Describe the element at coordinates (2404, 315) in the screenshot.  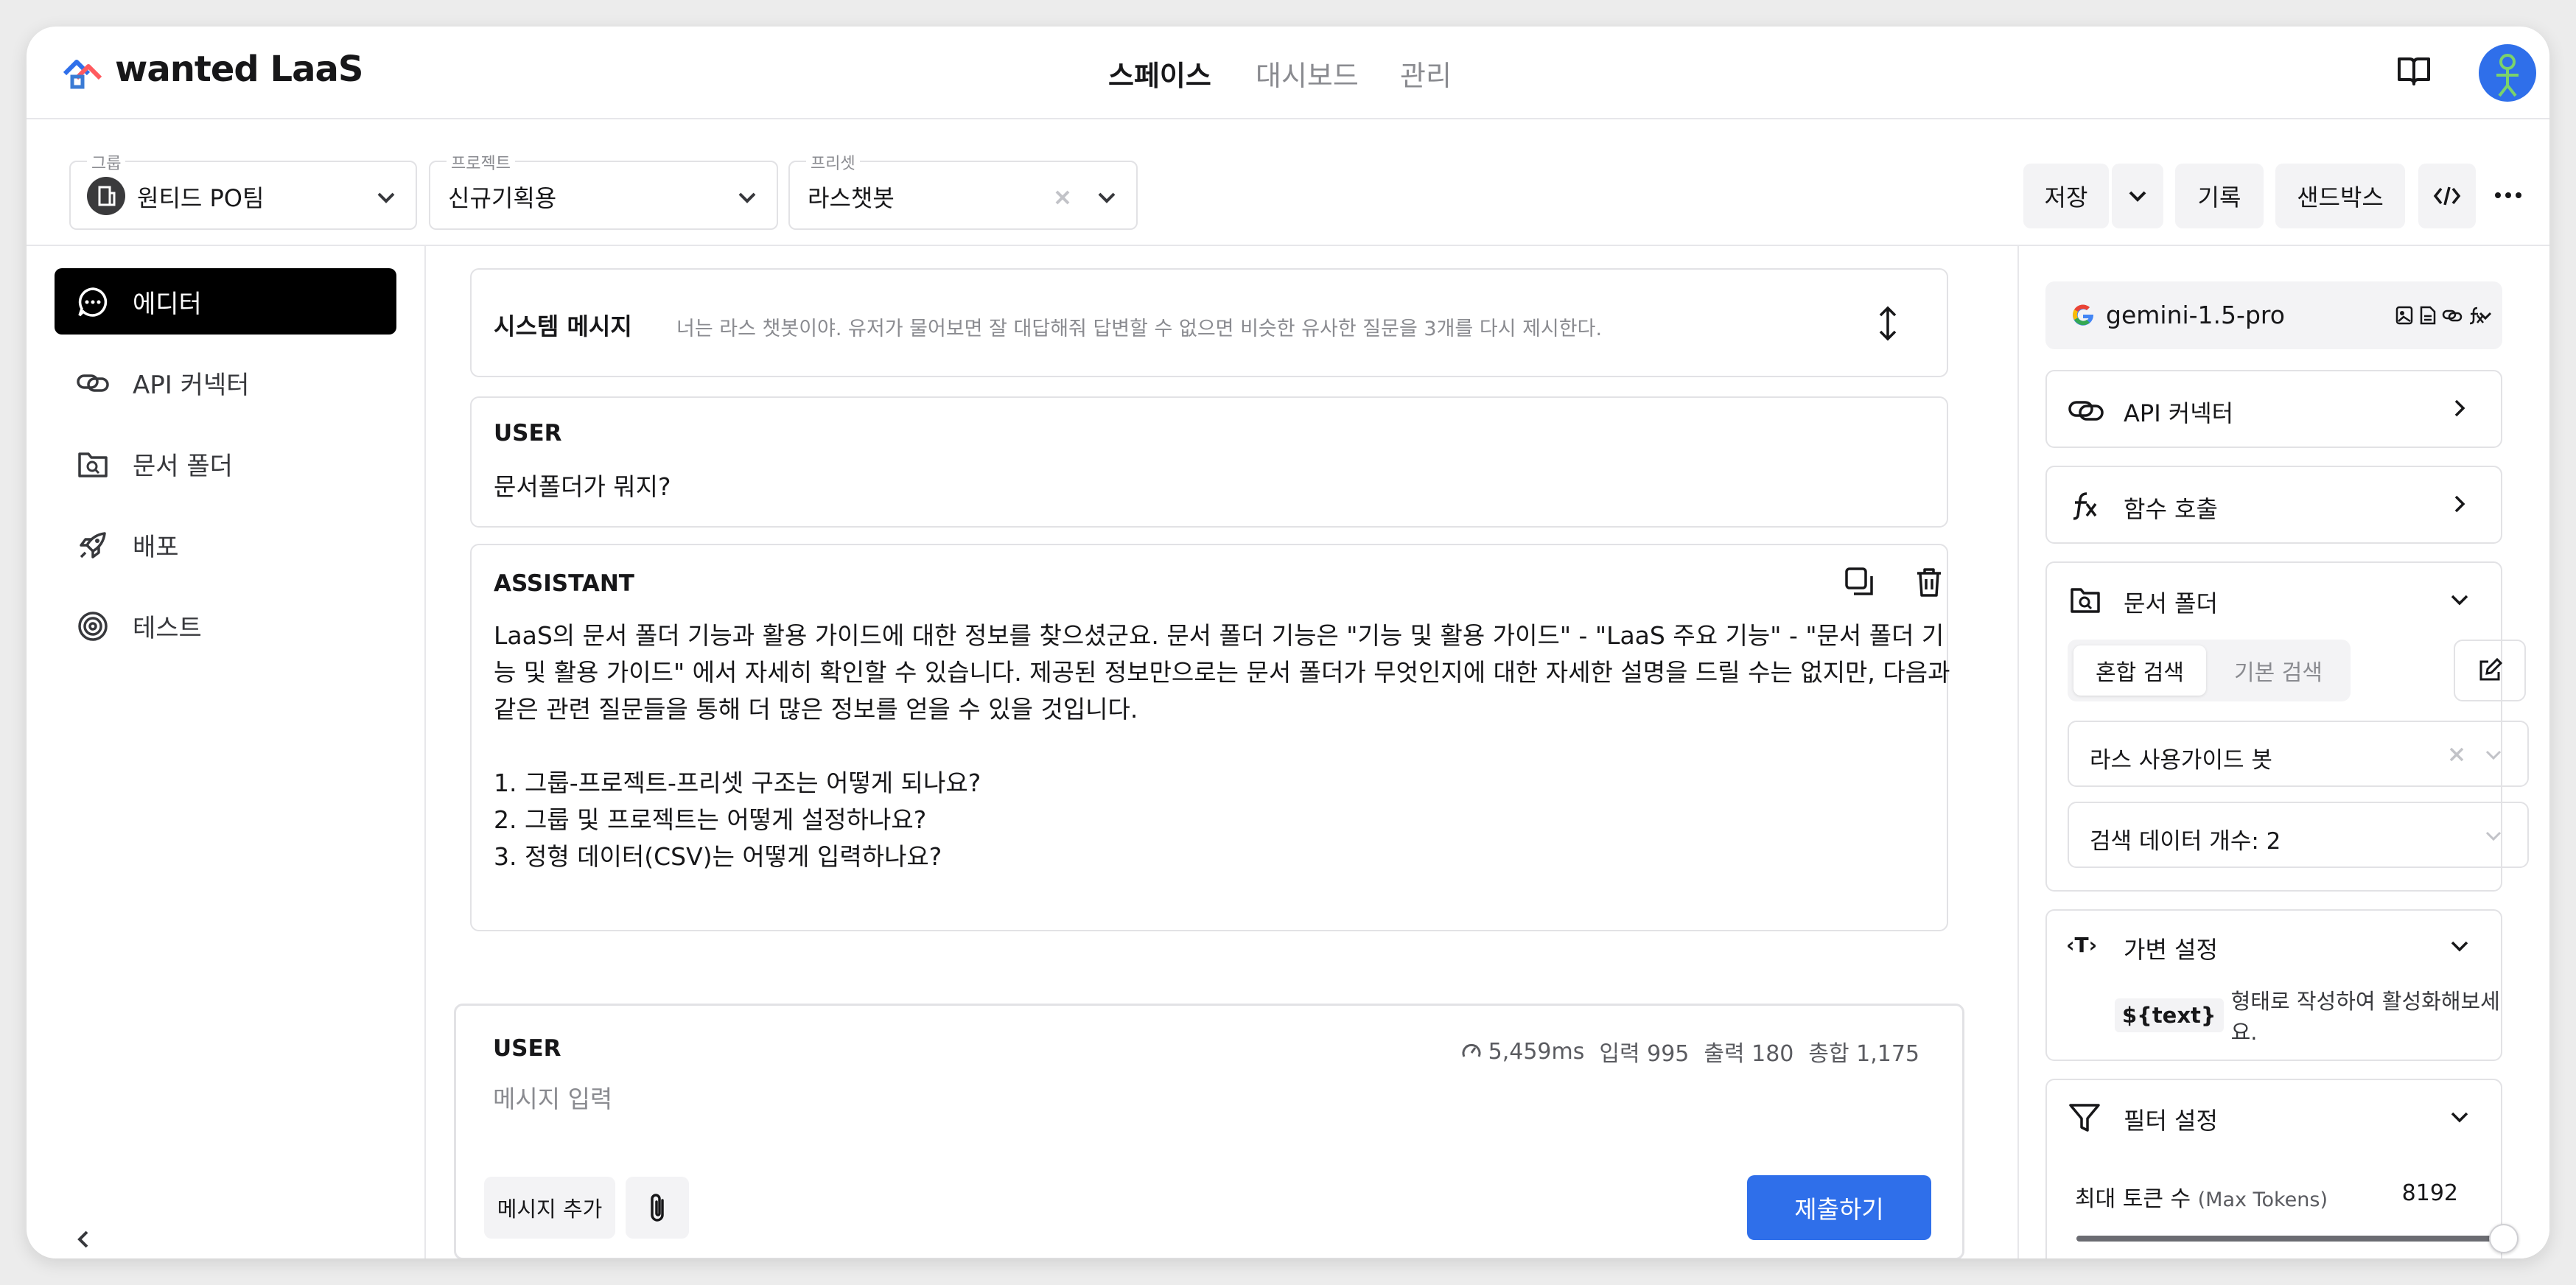
I see `image-icon` at that location.